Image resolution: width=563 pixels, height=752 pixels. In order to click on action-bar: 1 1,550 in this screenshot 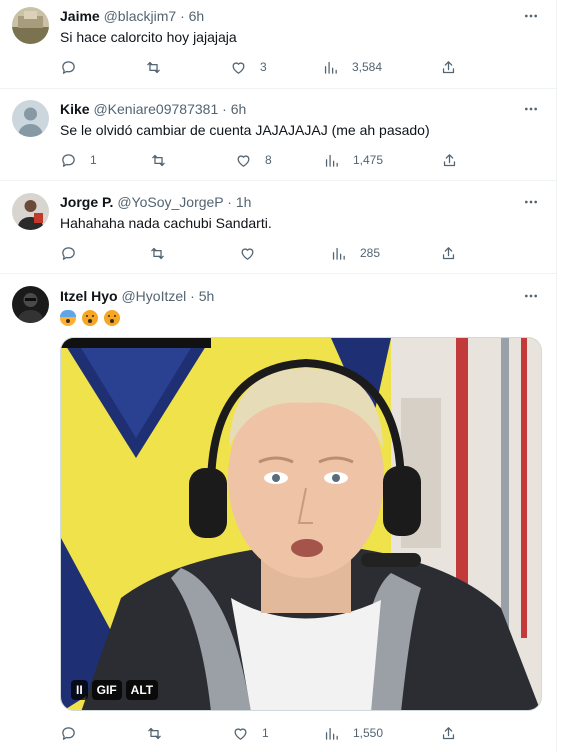, I will do `click(260, 733)`.